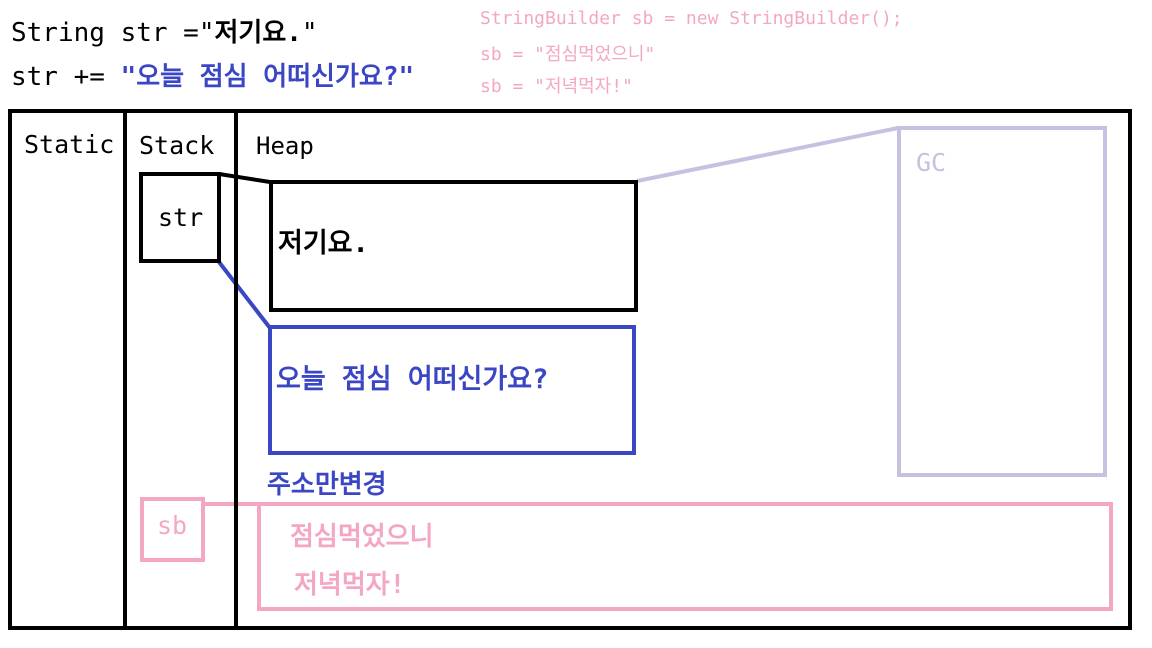  I want to click on str-variable-label: str, so click(181, 217).